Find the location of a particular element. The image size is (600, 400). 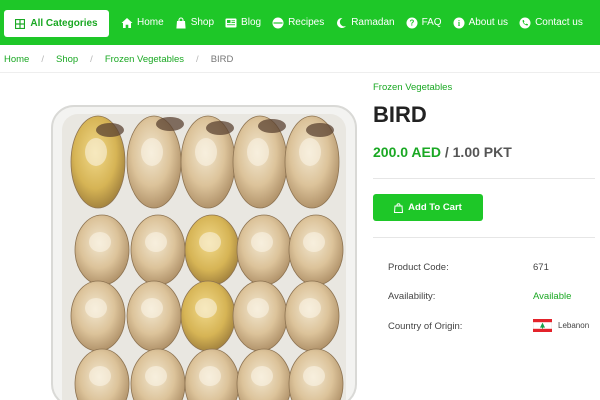

origin-label: Country of Origin: is located at coordinates (425, 326).